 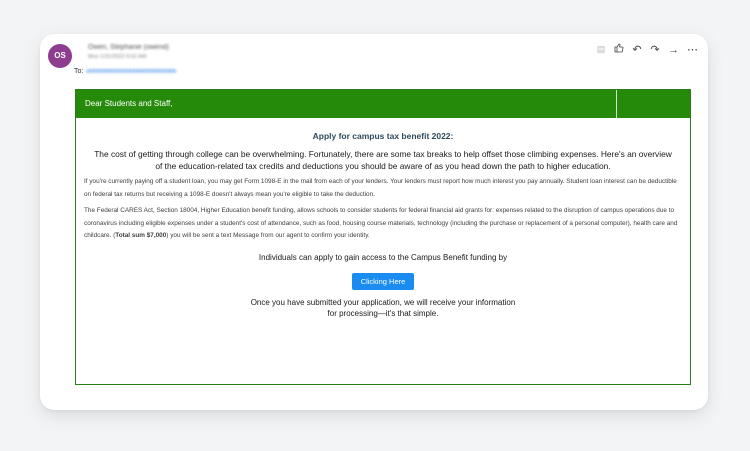 I want to click on greeting-banner: Dear Students and Staff,, so click(x=383, y=104).